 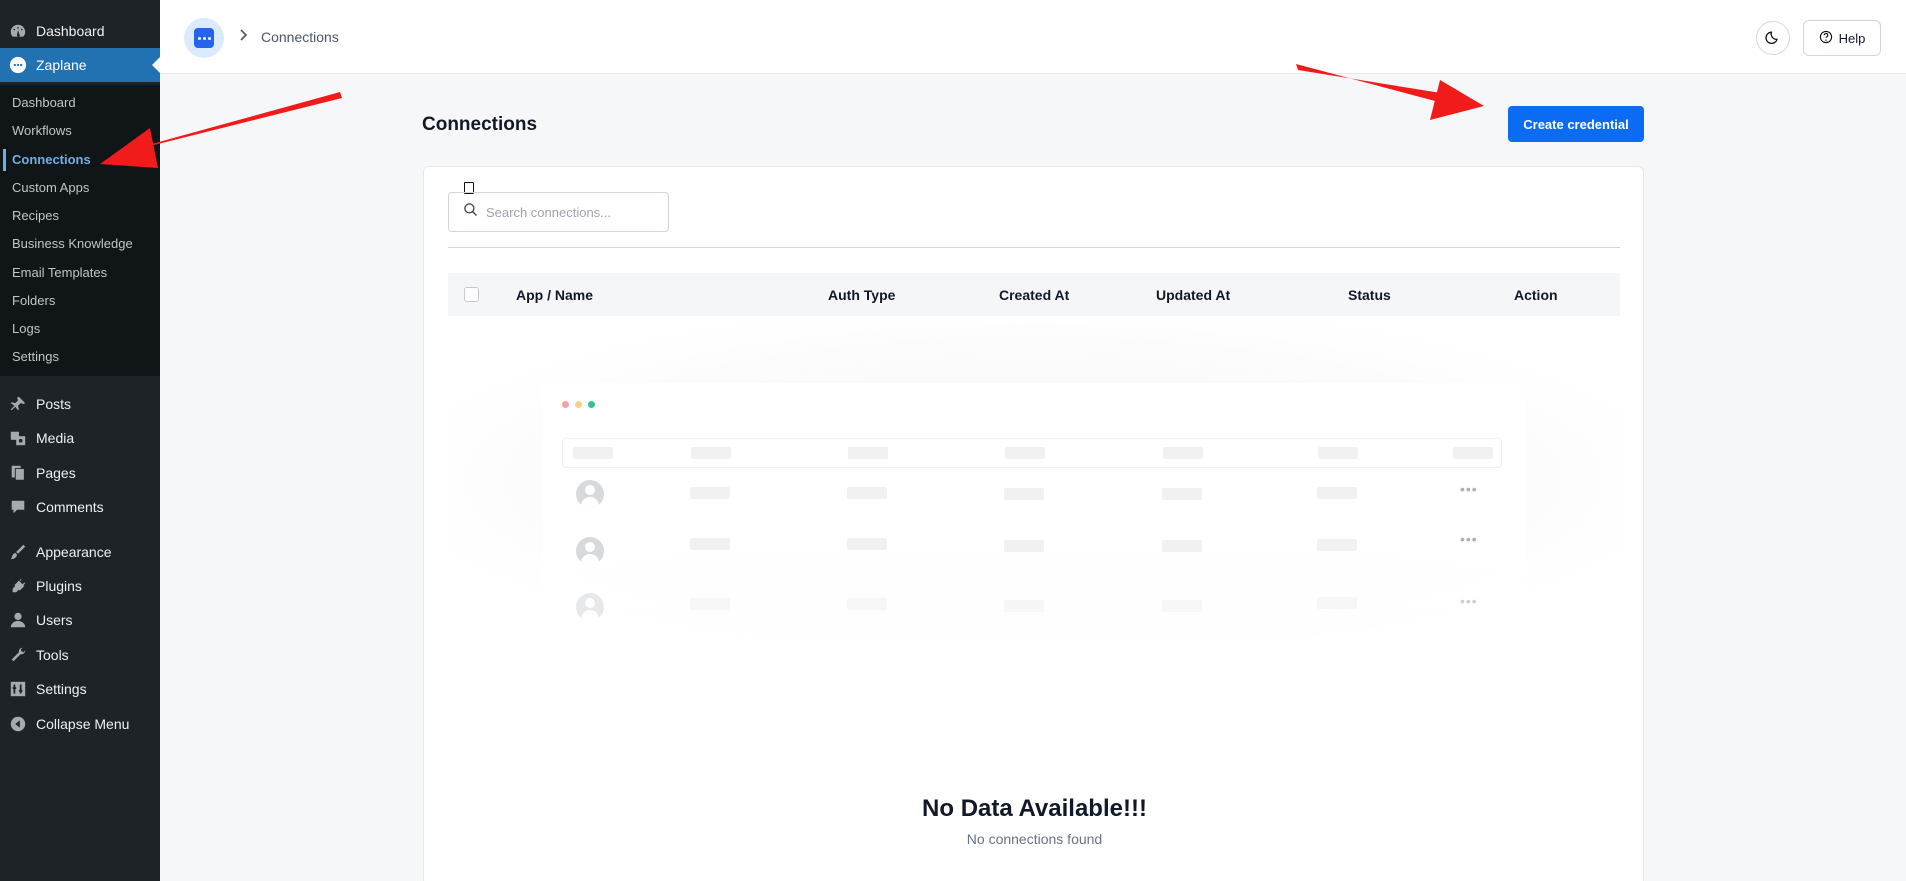 I want to click on create-credential-button: Create credential, so click(x=1576, y=124).